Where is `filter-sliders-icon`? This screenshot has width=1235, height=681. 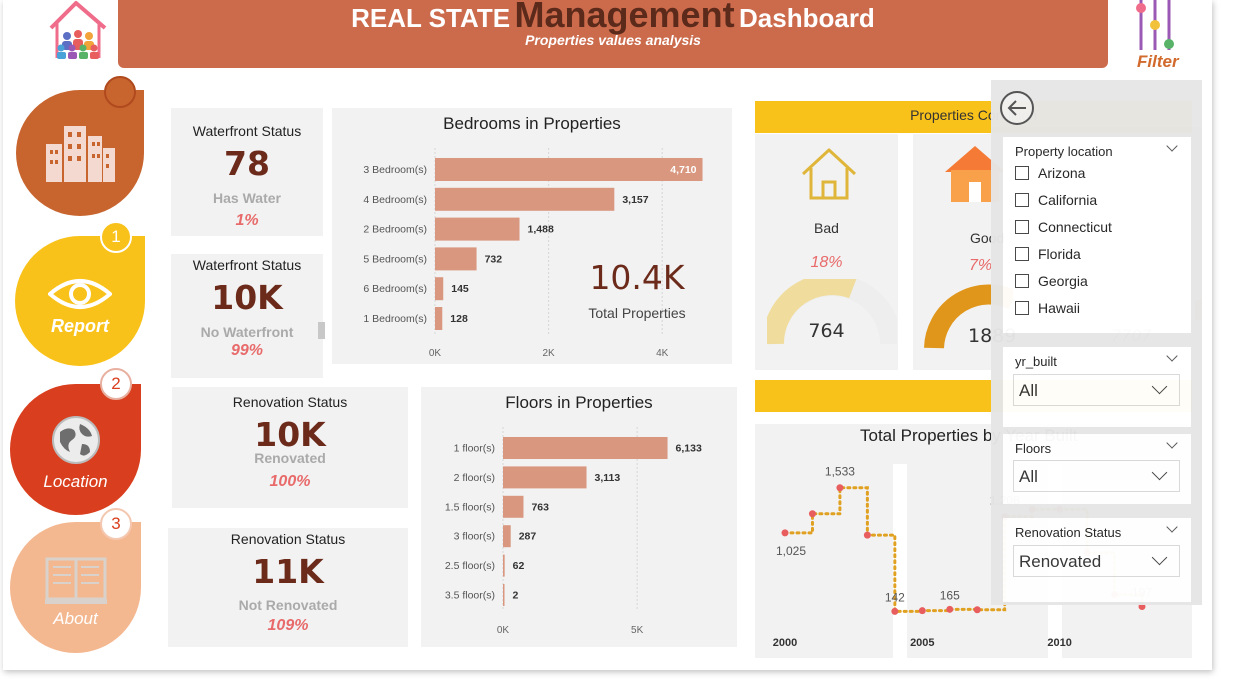 filter-sliders-icon is located at coordinates (1156, 26).